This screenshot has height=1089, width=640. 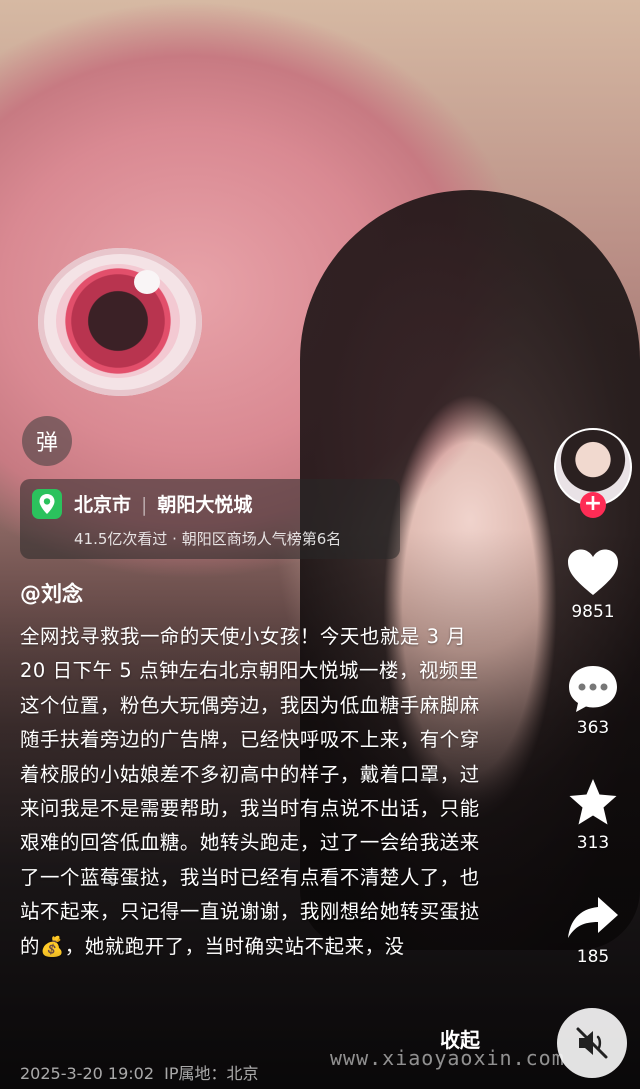 I want to click on location-title: 北京市 | 朝阳大悦城, so click(x=163, y=503).